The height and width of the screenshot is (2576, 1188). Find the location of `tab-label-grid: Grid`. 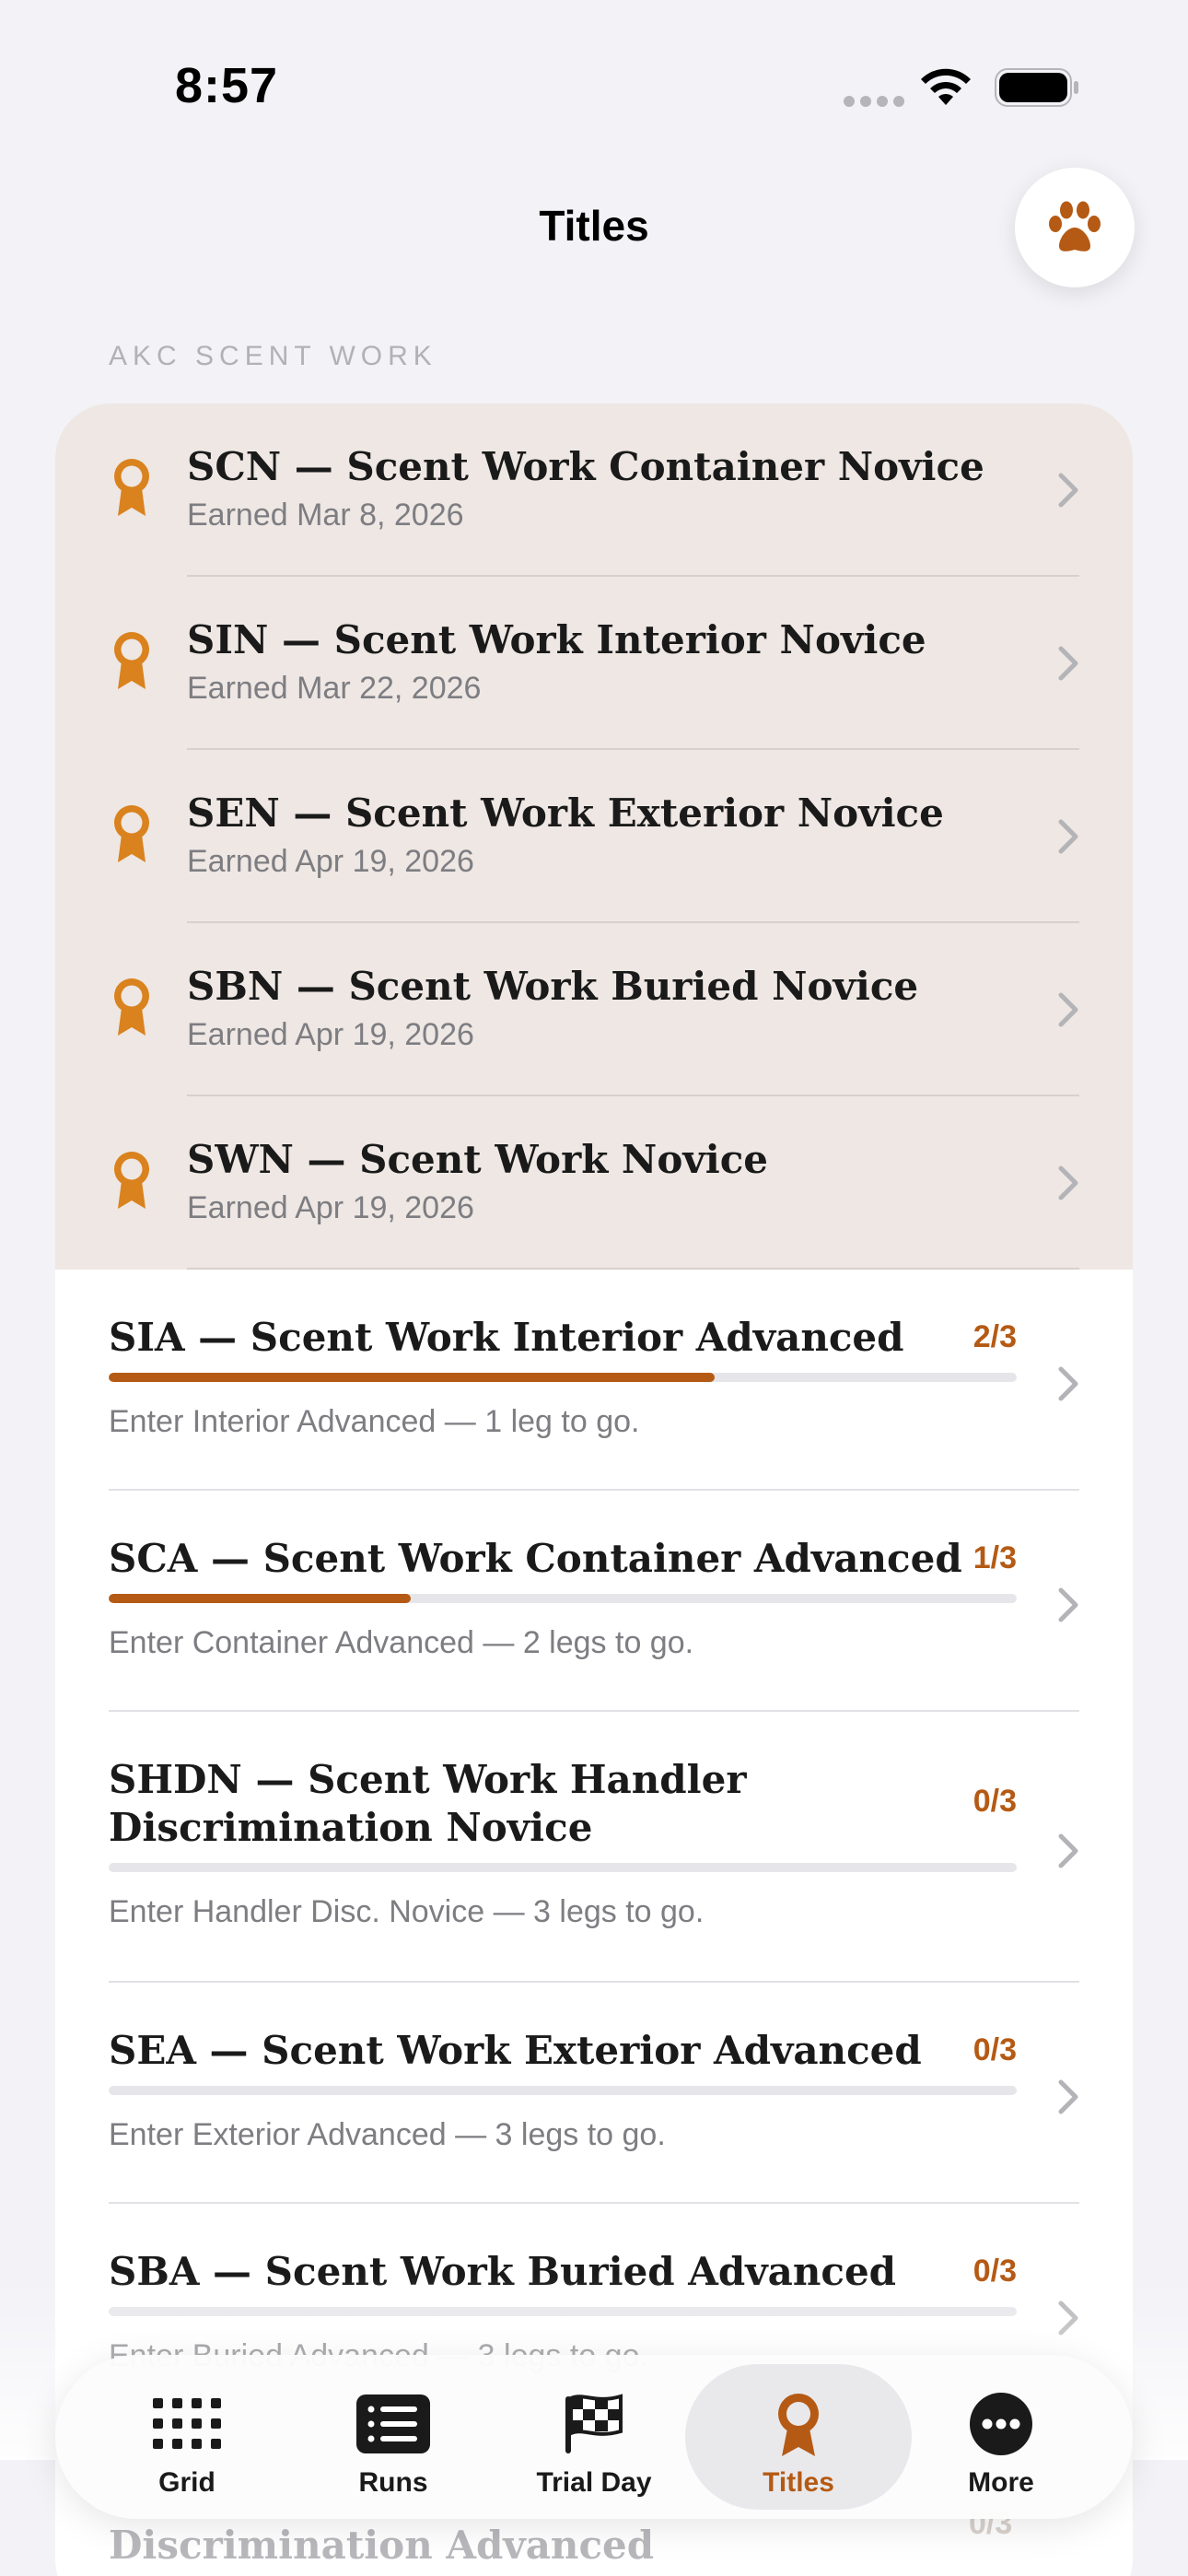

tab-label-grid: Grid is located at coordinates (186, 2482).